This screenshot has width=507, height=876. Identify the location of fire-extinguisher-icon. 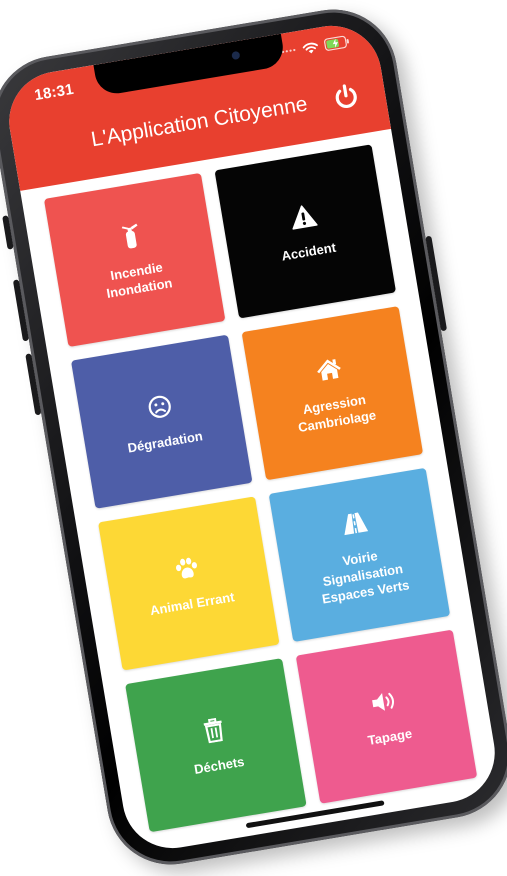
(131, 236).